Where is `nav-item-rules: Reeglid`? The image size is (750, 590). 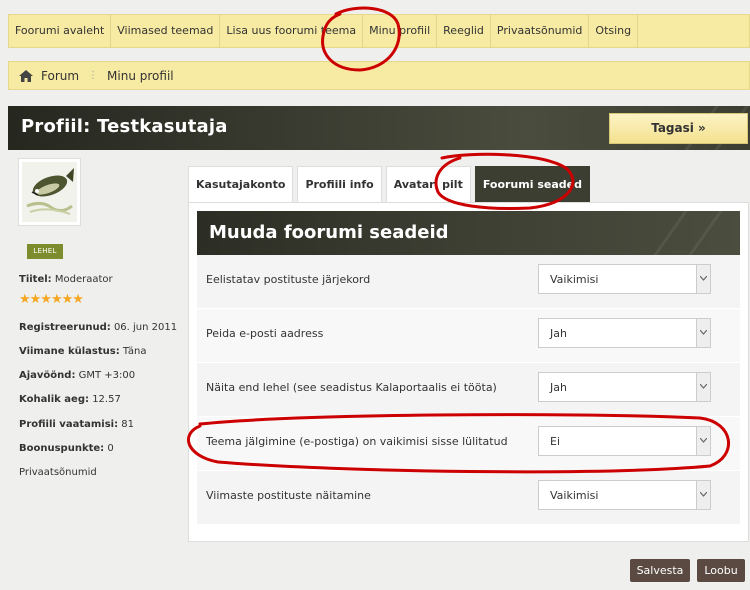
nav-item-rules: Reeglid is located at coordinates (464, 31).